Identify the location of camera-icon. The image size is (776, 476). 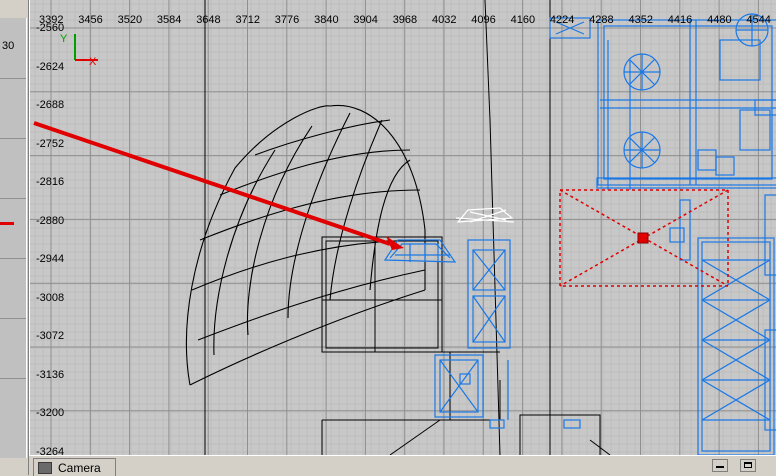
(45, 467).